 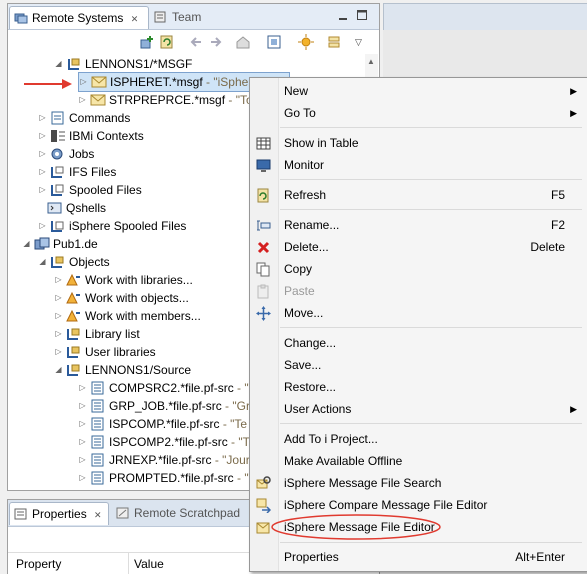 What do you see at coordinates (59, 513) in the screenshot?
I see `tab-properties: Properties ✕` at bounding box center [59, 513].